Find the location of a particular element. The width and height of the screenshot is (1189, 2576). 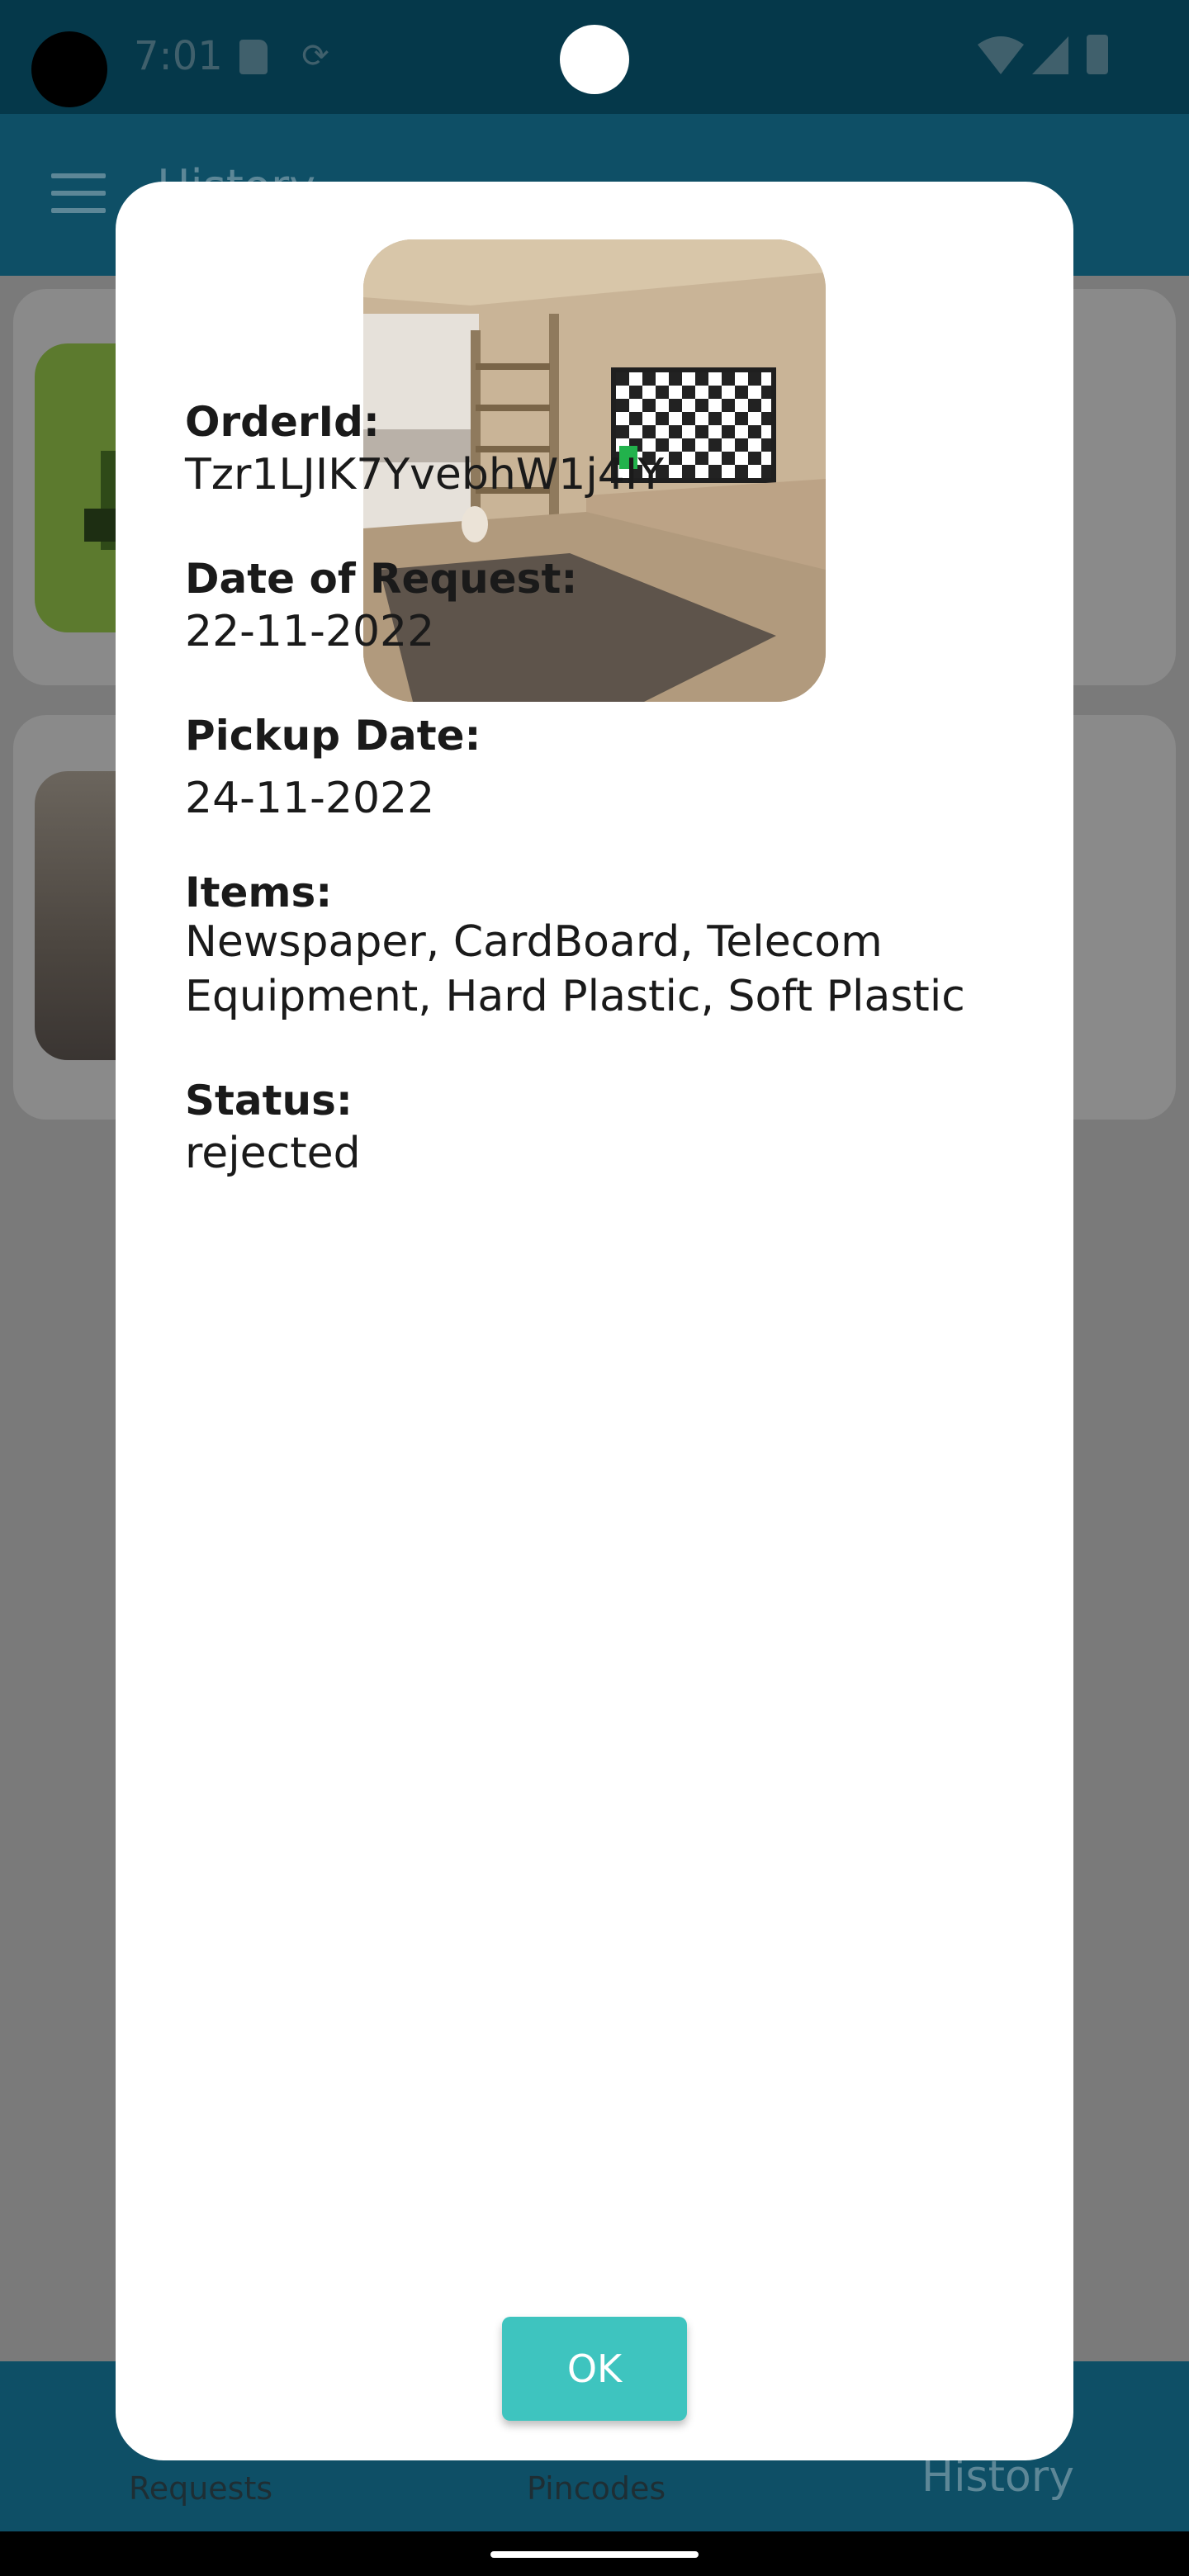

sync-icon: ⟳ is located at coordinates (315, 56).